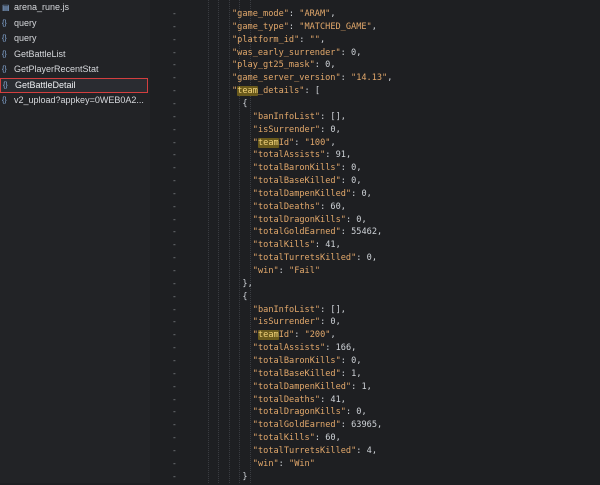  Describe the element at coordinates (335, 206) in the screenshot. I see `json-value: 60` at that location.